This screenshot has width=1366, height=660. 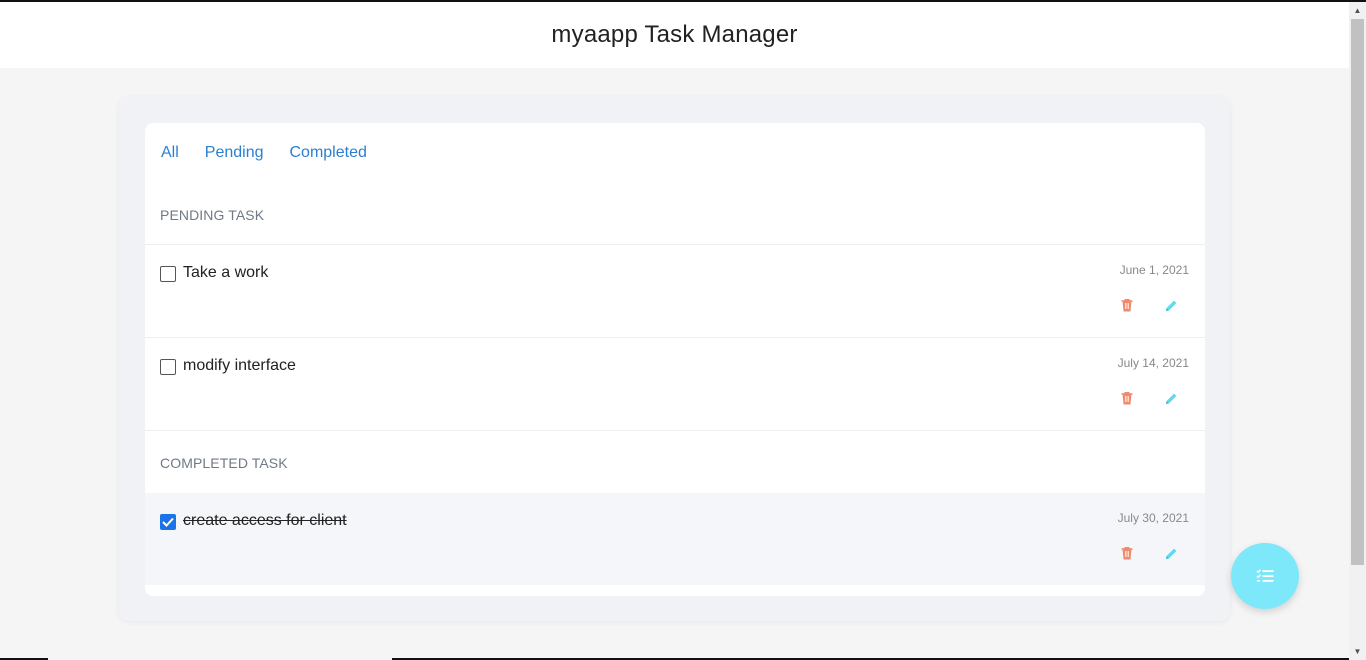 I want to click on task-checkbox-checked, so click(x=168, y=522).